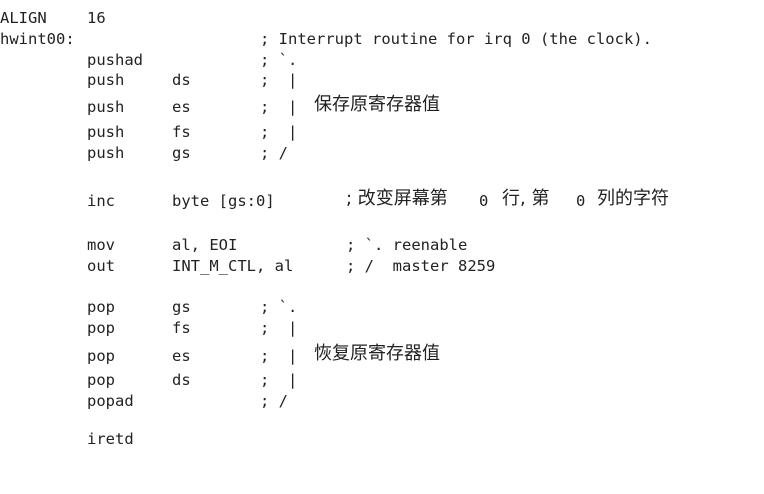 The image size is (764, 494). I want to click on operand: 16, so click(96, 18).